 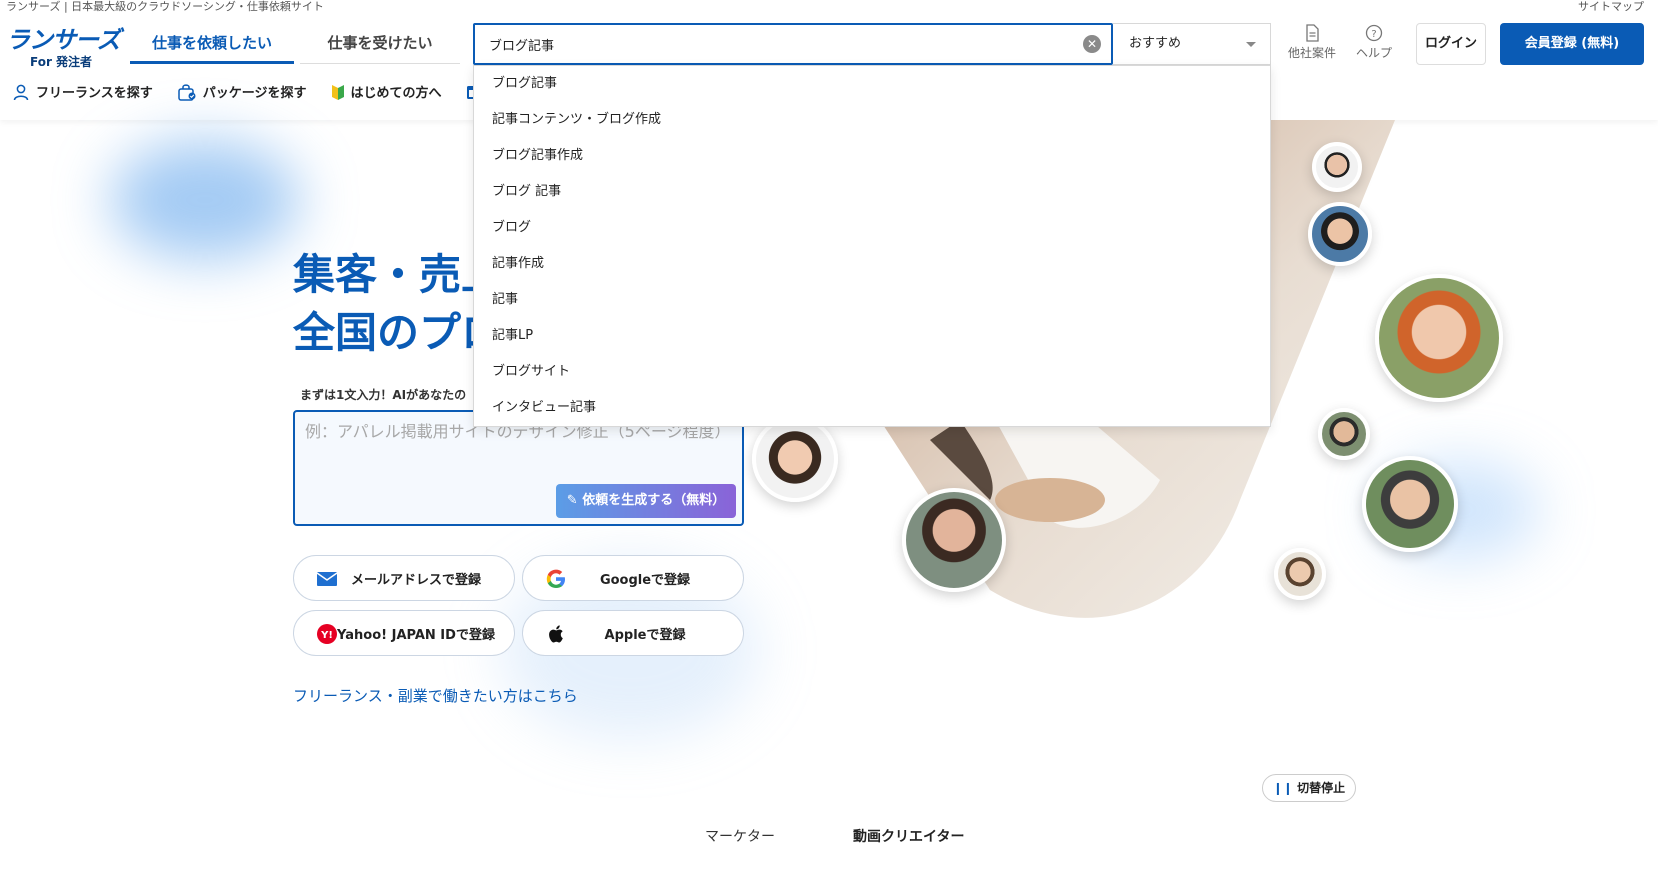 What do you see at coordinates (872, 156) in the screenshot?
I see `suggestion-item: ブログ記事作成` at bounding box center [872, 156].